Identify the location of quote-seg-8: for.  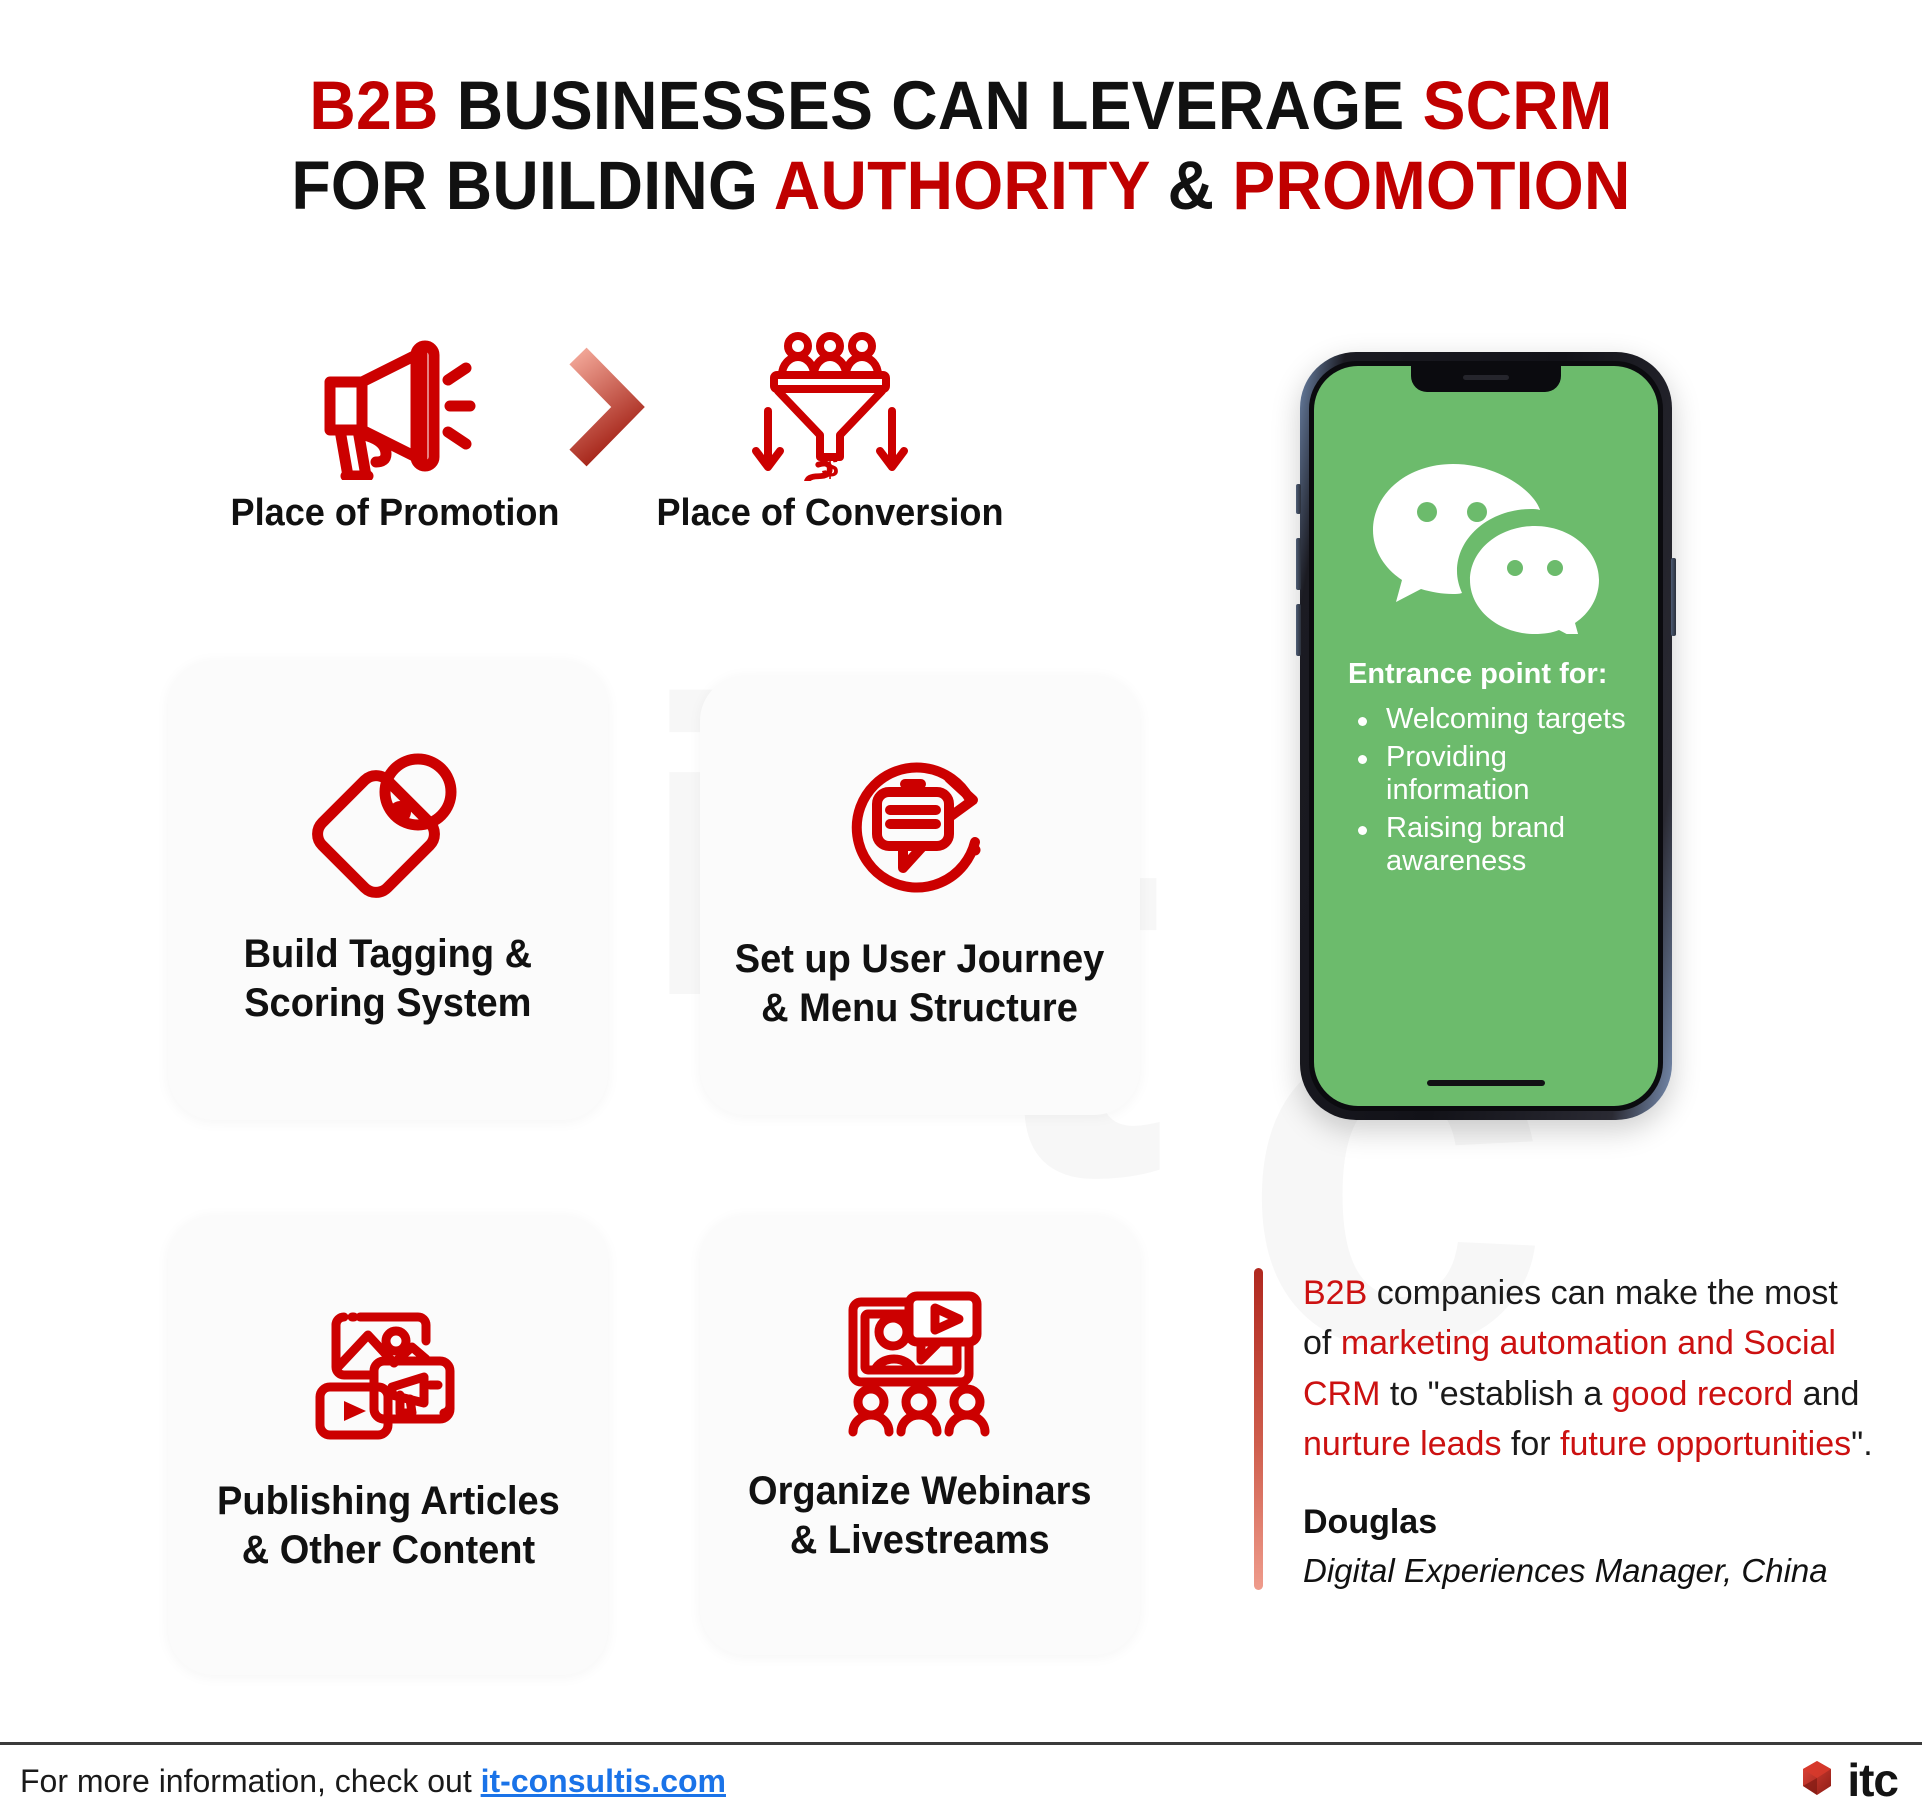
(1531, 1443).